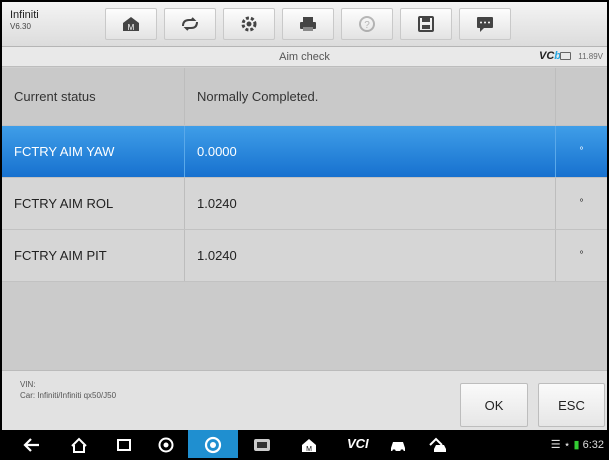  I want to click on vehicle-swap-button, so click(190, 24).